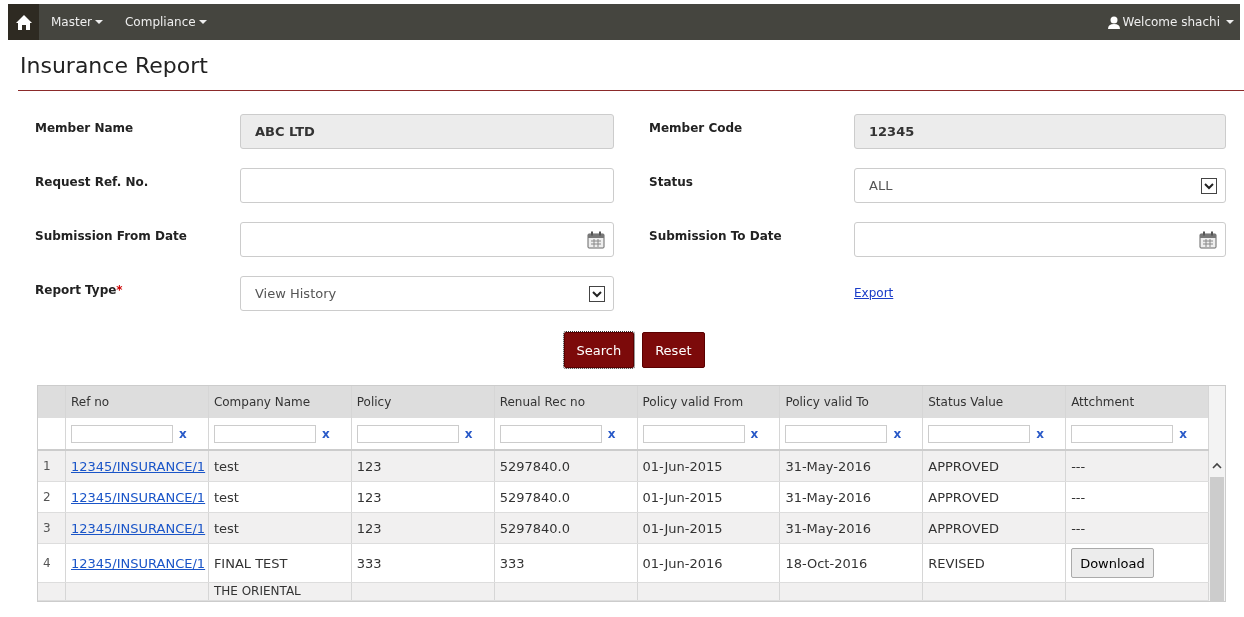 The image size is (1244, 617). What do you see at coordinates (671, 182) in the screenshot?
I see `field-label: Status` at bounding box center [671, 182].